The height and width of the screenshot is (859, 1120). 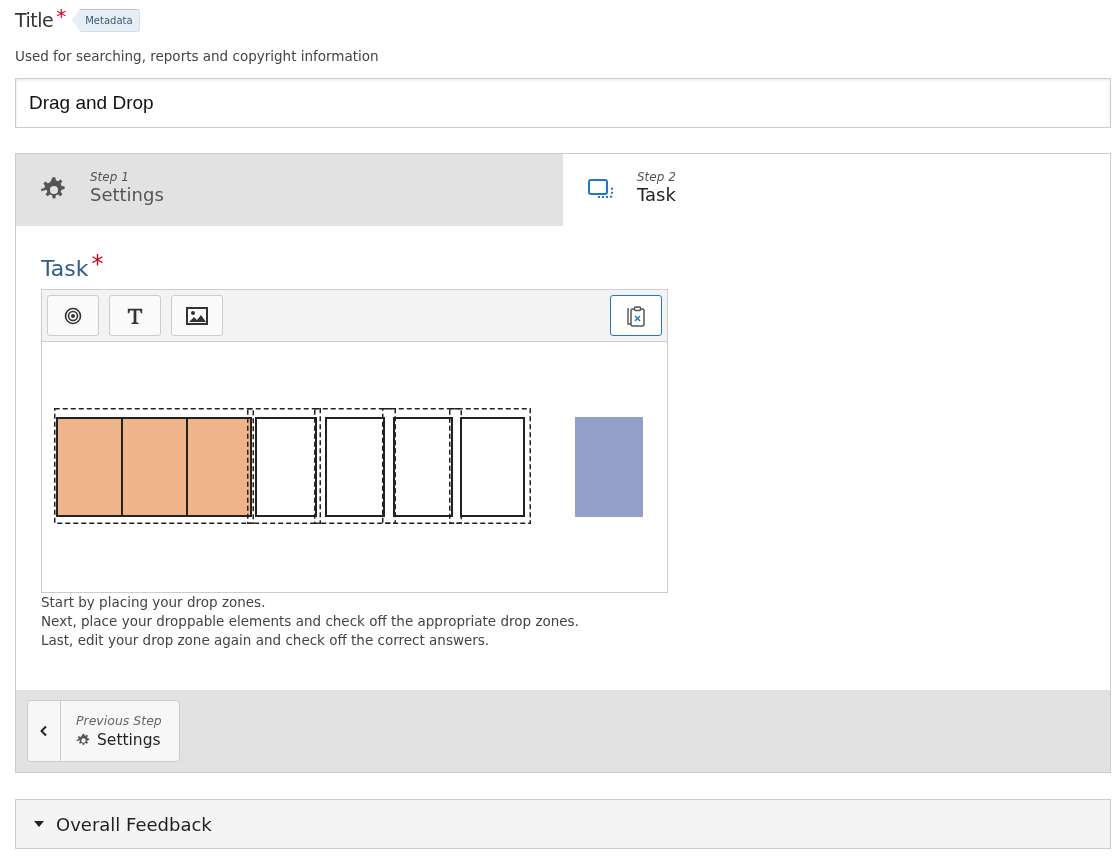 What do you see at coordinates (310, 621) in the screenshot?
I see `help-text: Next, place your droppable elements and check off the appropriate drop zones.` at bounding box center [310, 621].